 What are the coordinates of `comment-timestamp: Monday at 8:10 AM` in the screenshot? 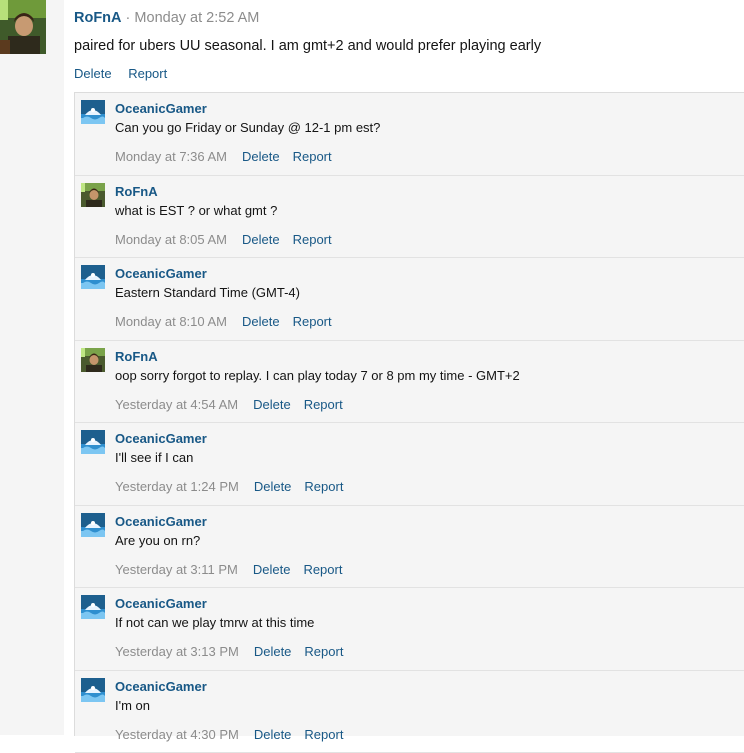 It's located at (171, 321).